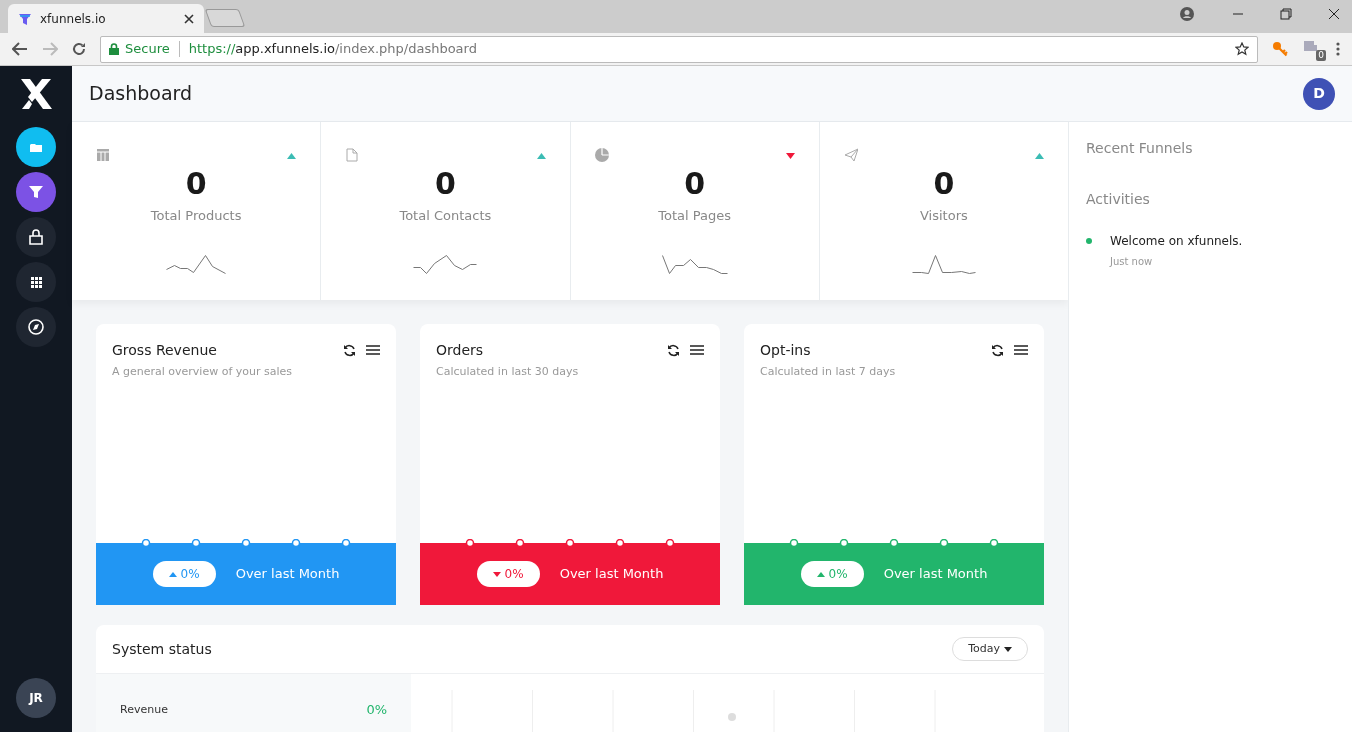  I want to click on reload-icon, so click(79, 49).